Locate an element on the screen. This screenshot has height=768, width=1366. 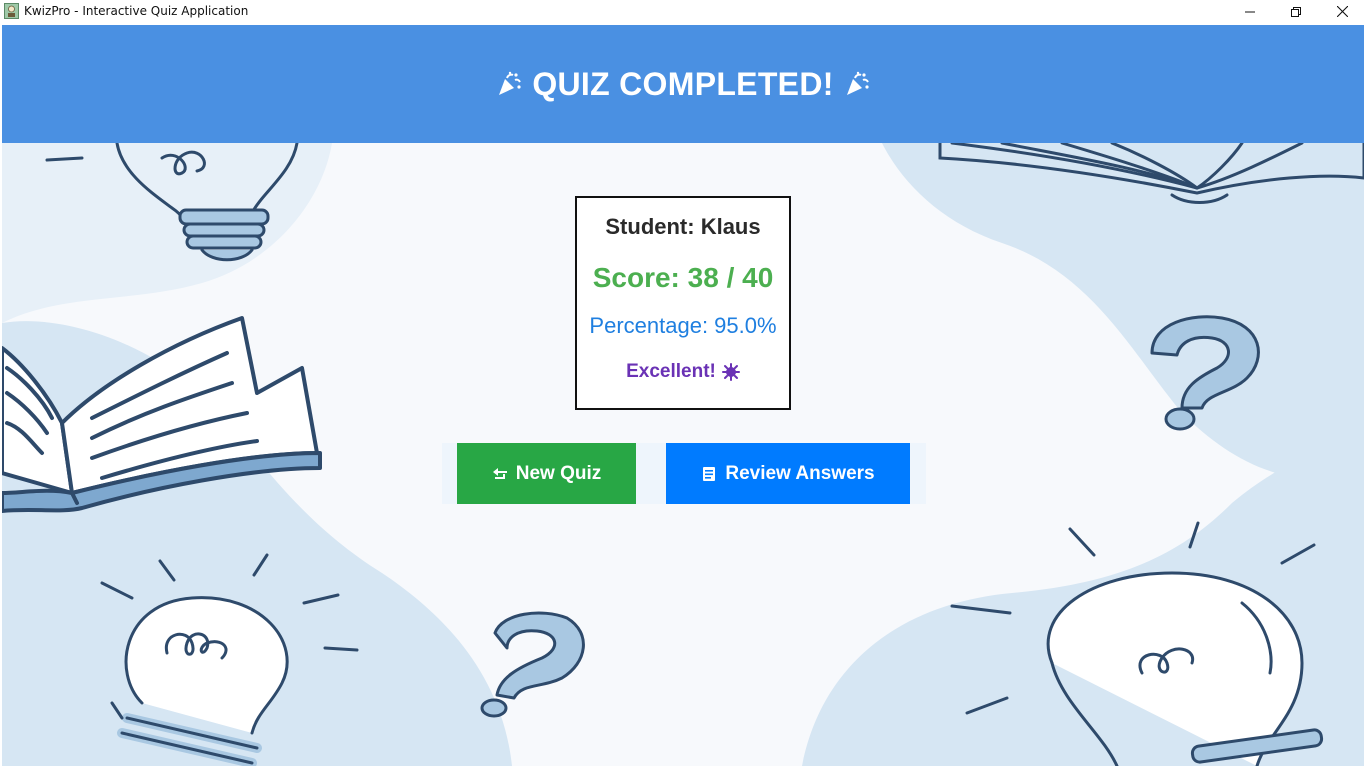
app-icon is located at coordinates (11, 11).